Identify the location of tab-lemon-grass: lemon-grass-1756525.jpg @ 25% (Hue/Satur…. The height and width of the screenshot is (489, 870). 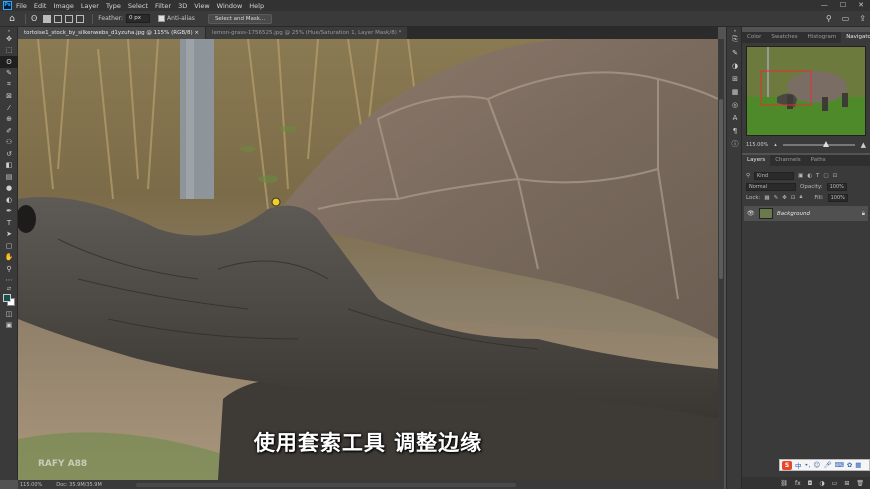
(307, 33).